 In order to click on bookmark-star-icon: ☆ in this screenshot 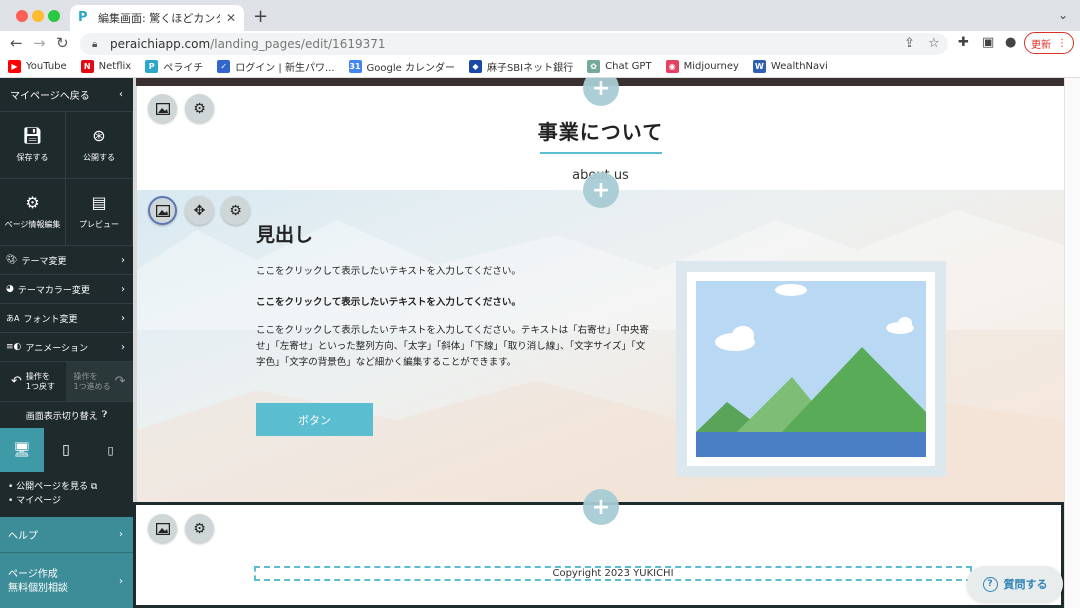, I will do `click(934, 43)`.